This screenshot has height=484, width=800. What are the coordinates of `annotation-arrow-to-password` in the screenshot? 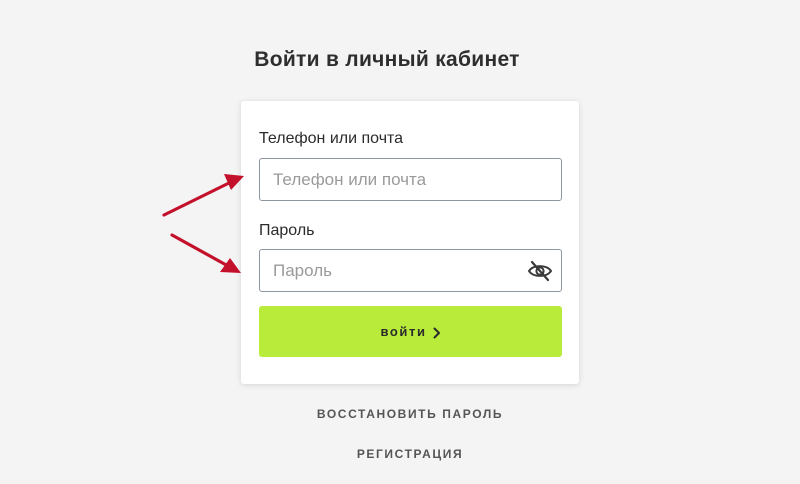 It's located at (205, 253).